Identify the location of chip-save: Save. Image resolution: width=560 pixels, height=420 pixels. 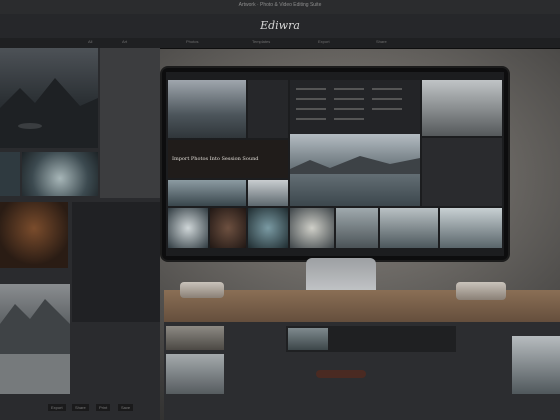
(126, 407).